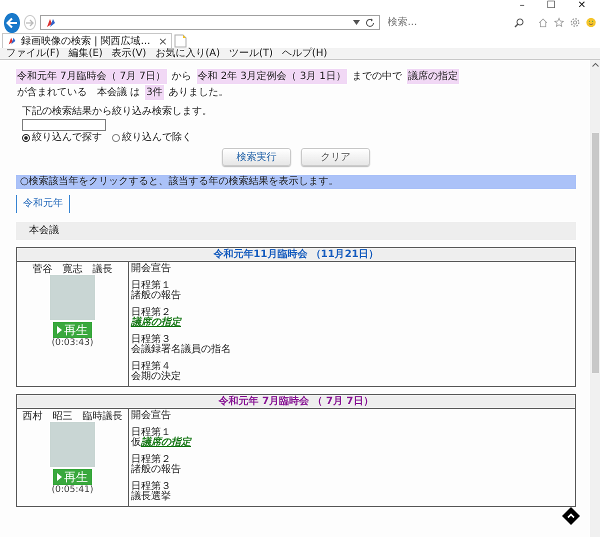 The width and height of the screenshot is (600, 537). Describe the element at coordinates (582, 6) in the screenshot. I see `window-control: ✕` at that location.